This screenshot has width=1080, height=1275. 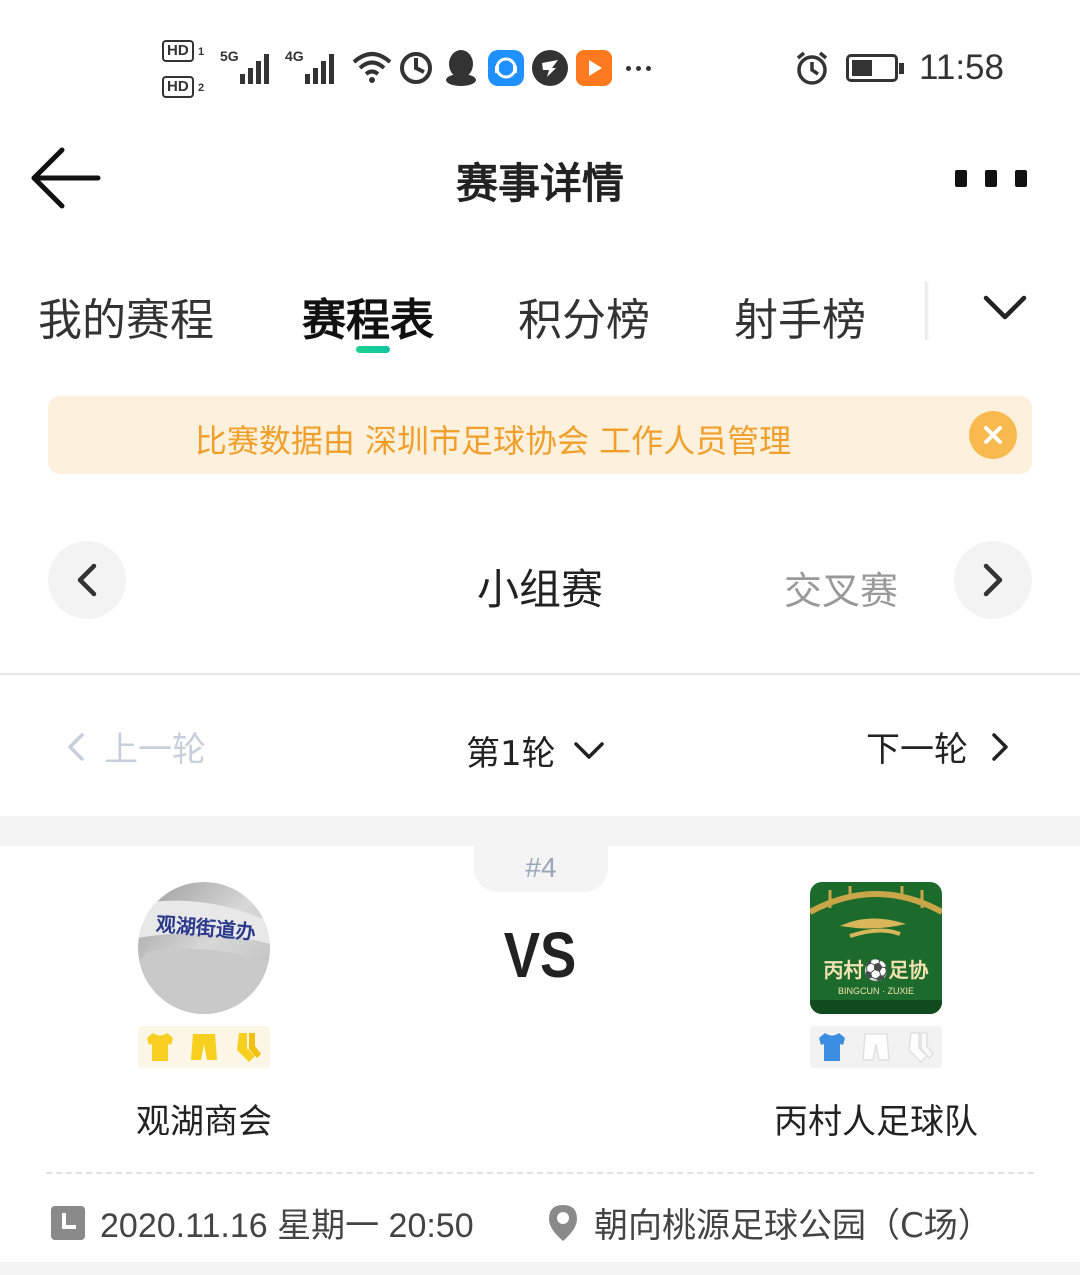 I want to click on qq-icon, so click(x=461, y=68).